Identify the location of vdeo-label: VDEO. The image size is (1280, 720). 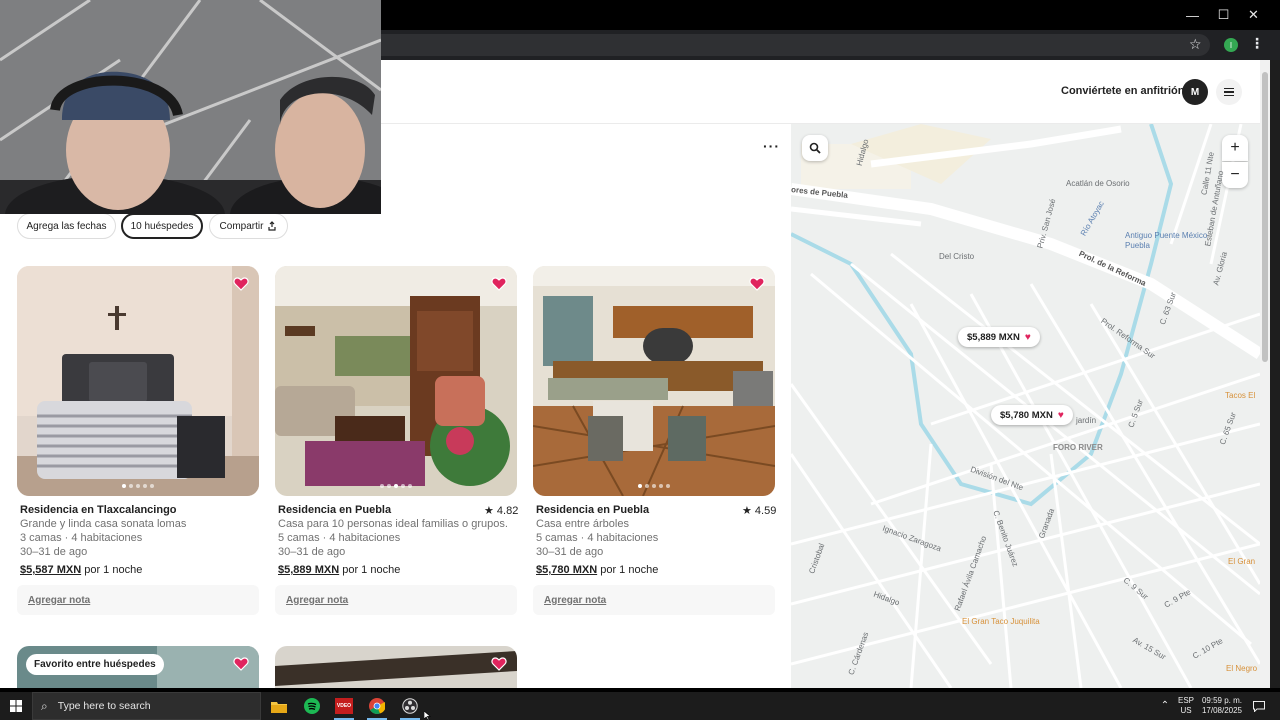
(344, 706).